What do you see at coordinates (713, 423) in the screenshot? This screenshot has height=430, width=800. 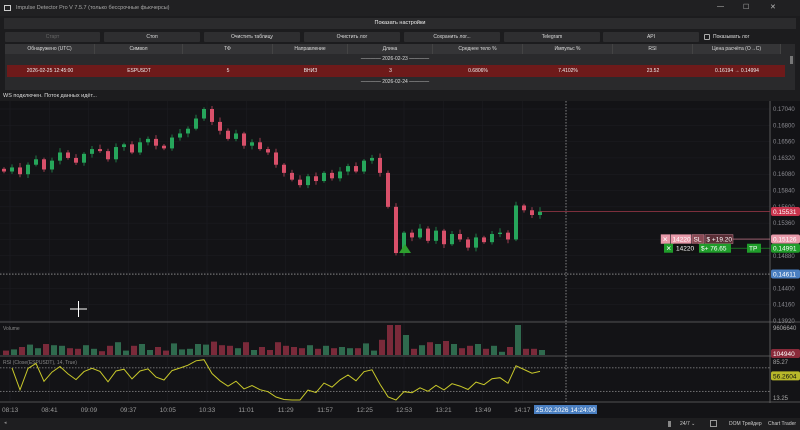 I see `calendar-icon` at bounding box center [713, 423].